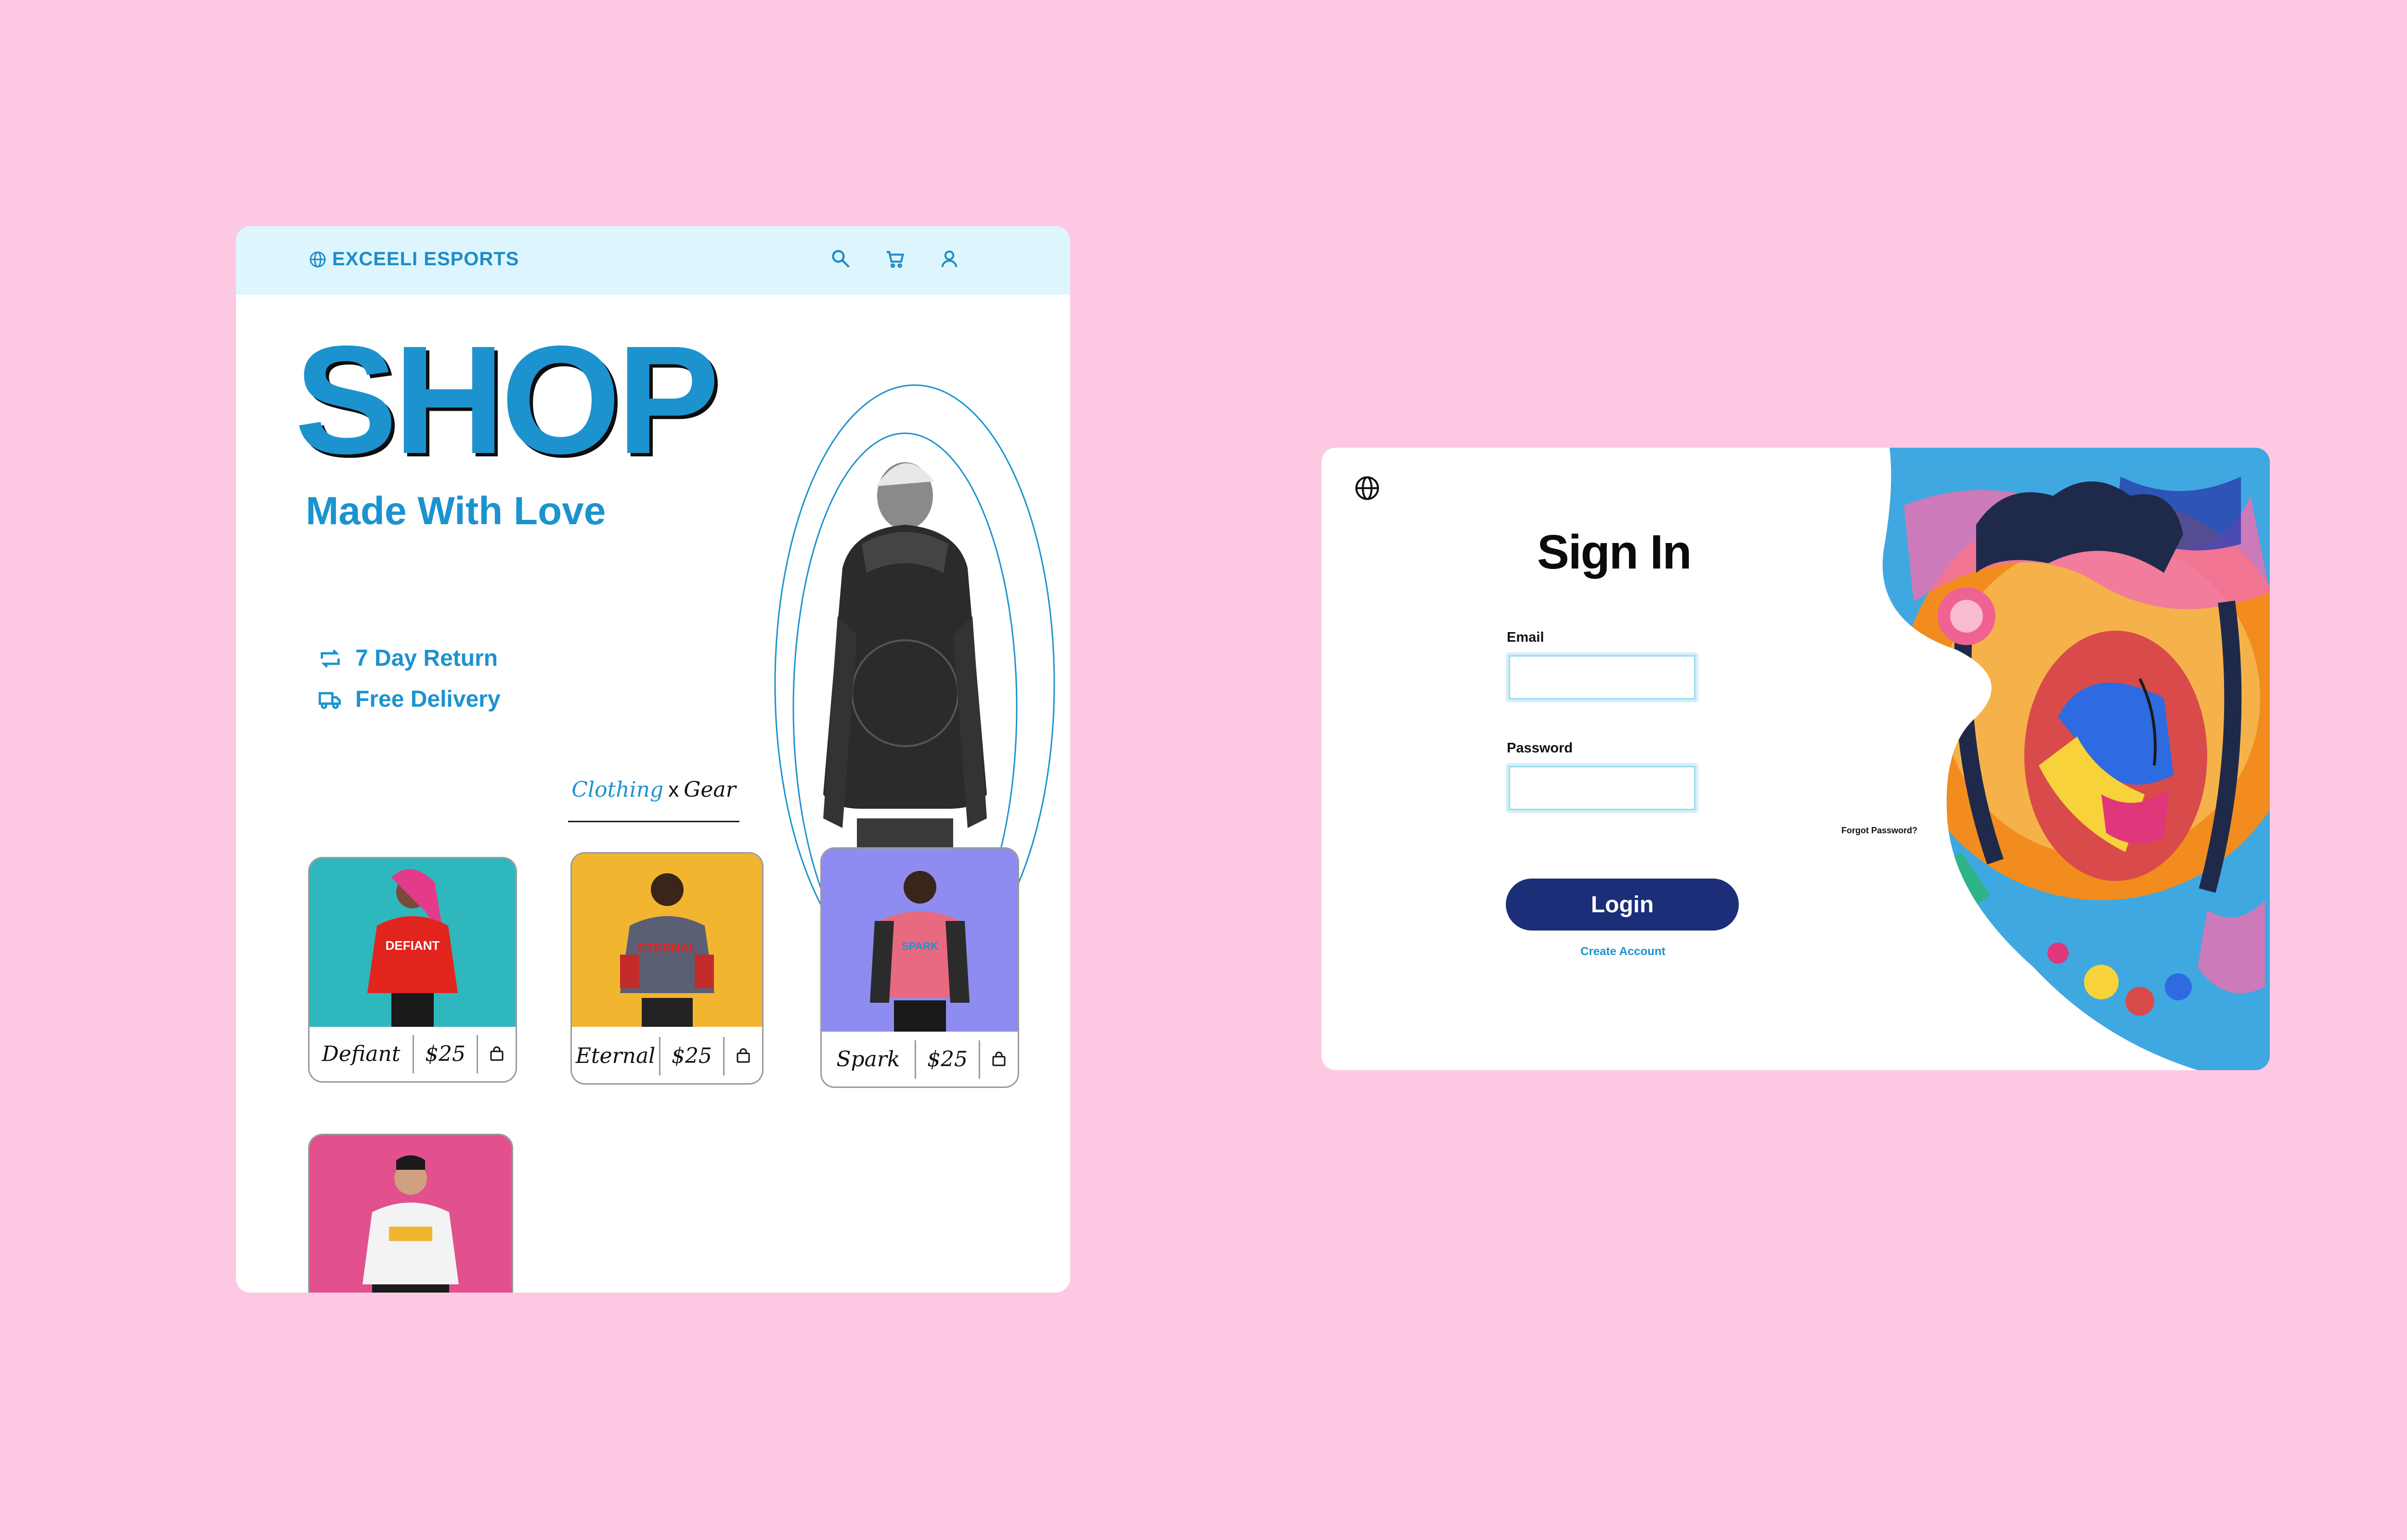 The image size is (2407, 1540). I want to click on signin-title: Sign In, so click(1614, 552).